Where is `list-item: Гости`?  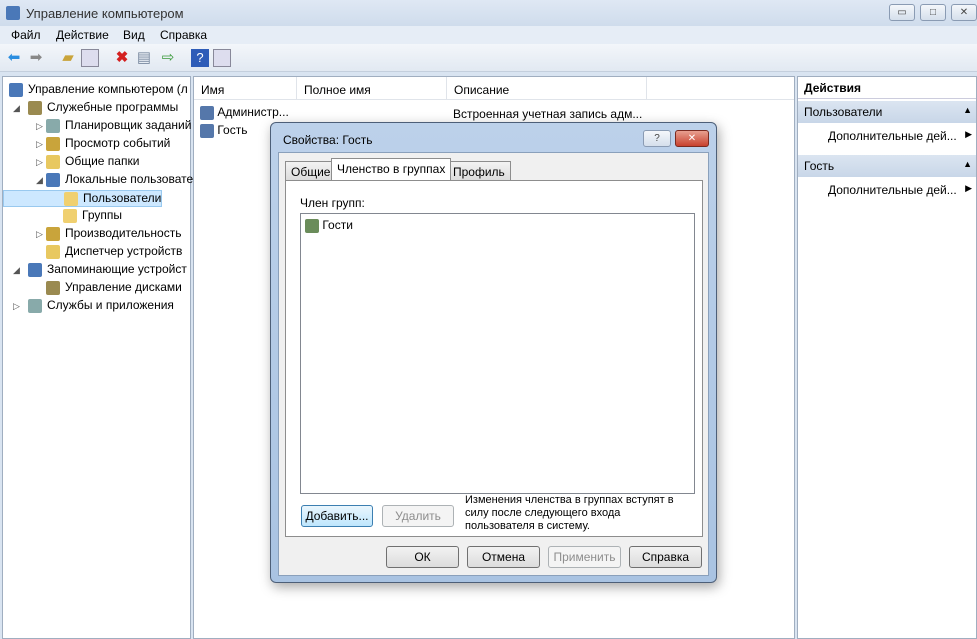 list-item: Гости is located at coordinates (329, 225).